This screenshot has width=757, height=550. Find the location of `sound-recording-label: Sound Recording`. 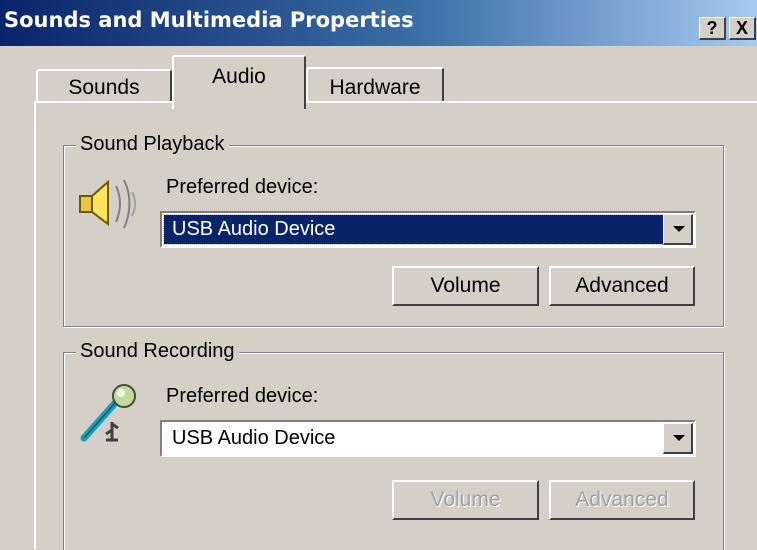

sound-recording-label: Sound Recording is located at coordinates (157, 351).